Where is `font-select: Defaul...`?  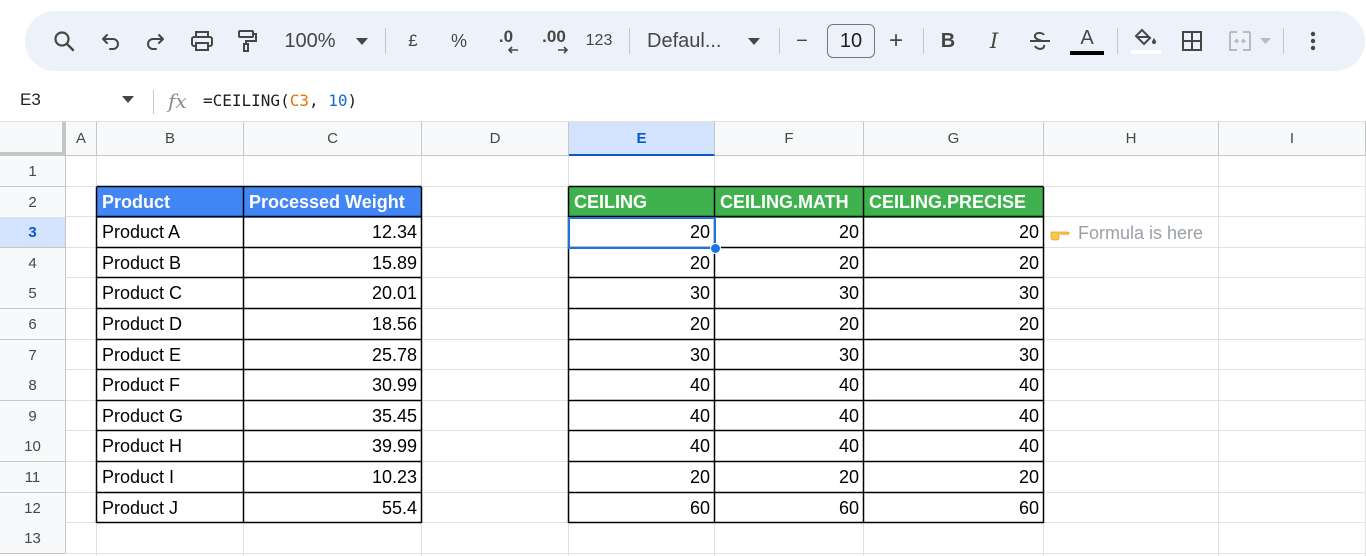
font-select: Defaul... is located at coordinates (690, 41).